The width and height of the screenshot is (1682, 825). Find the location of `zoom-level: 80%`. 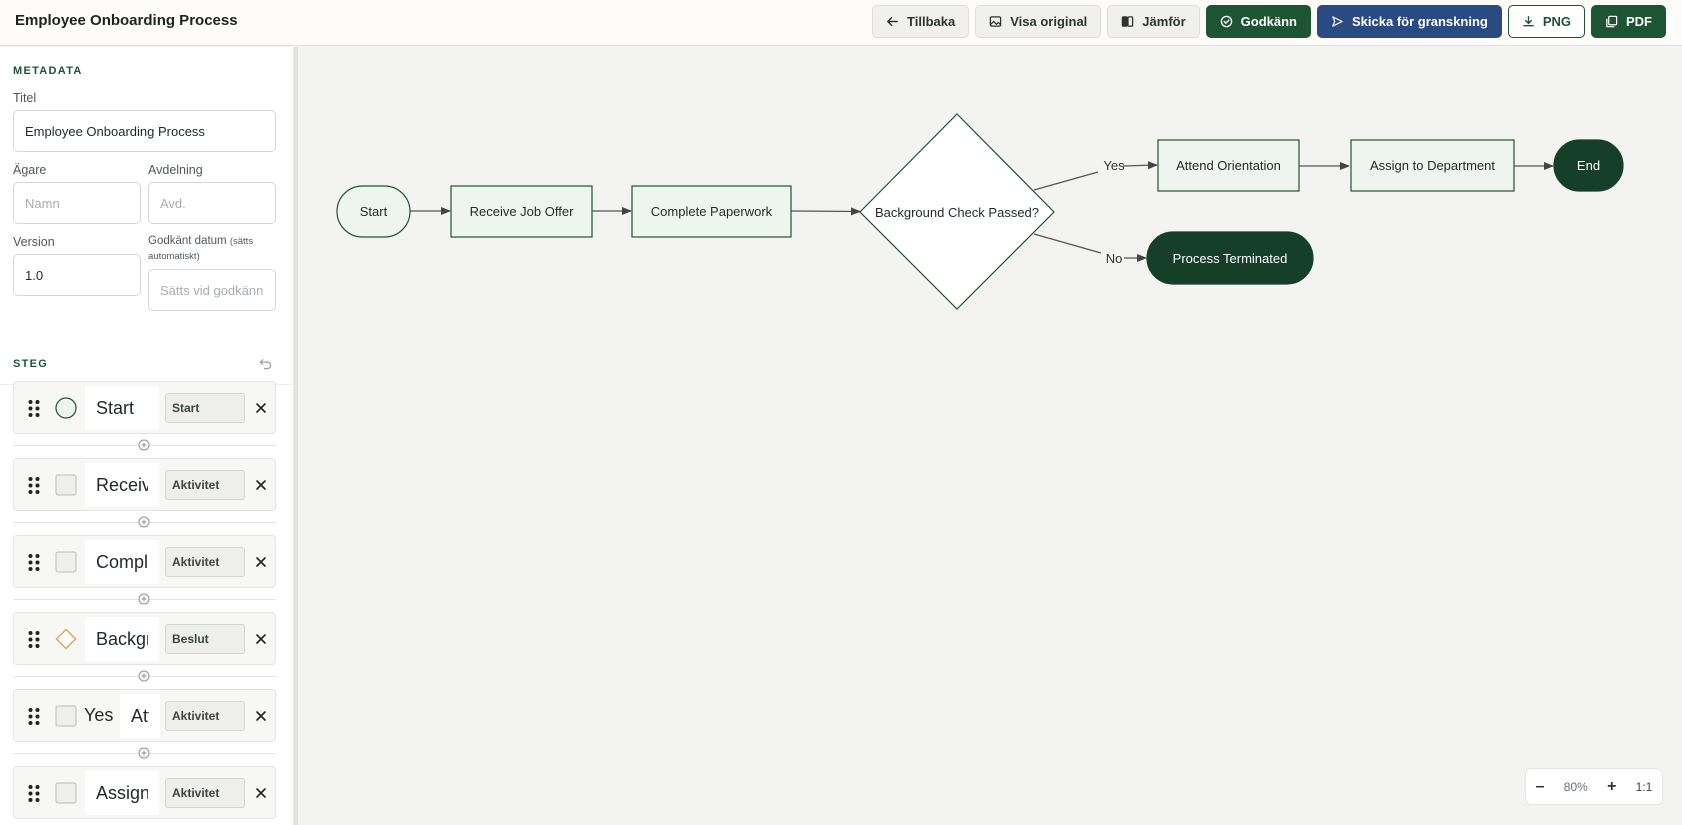

zoom-level: 80% is located at coordinates (1575, 786).